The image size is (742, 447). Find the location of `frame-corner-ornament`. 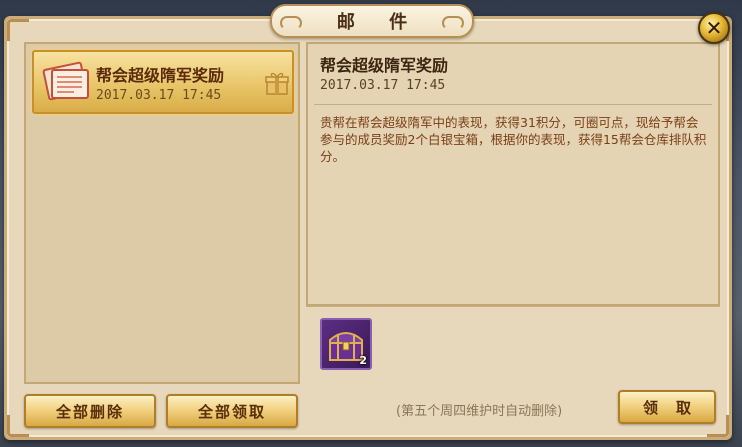

frame-corner-ornament is located at coordinates (18, 30).